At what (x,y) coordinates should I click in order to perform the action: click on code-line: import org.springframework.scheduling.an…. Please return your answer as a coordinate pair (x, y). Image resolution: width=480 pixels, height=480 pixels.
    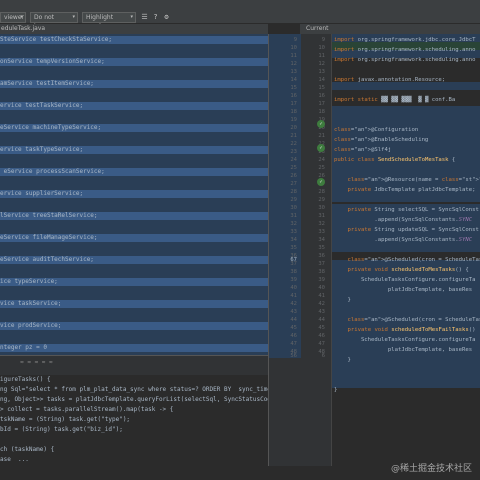
    Looking at the image, I should click on (405, 50).